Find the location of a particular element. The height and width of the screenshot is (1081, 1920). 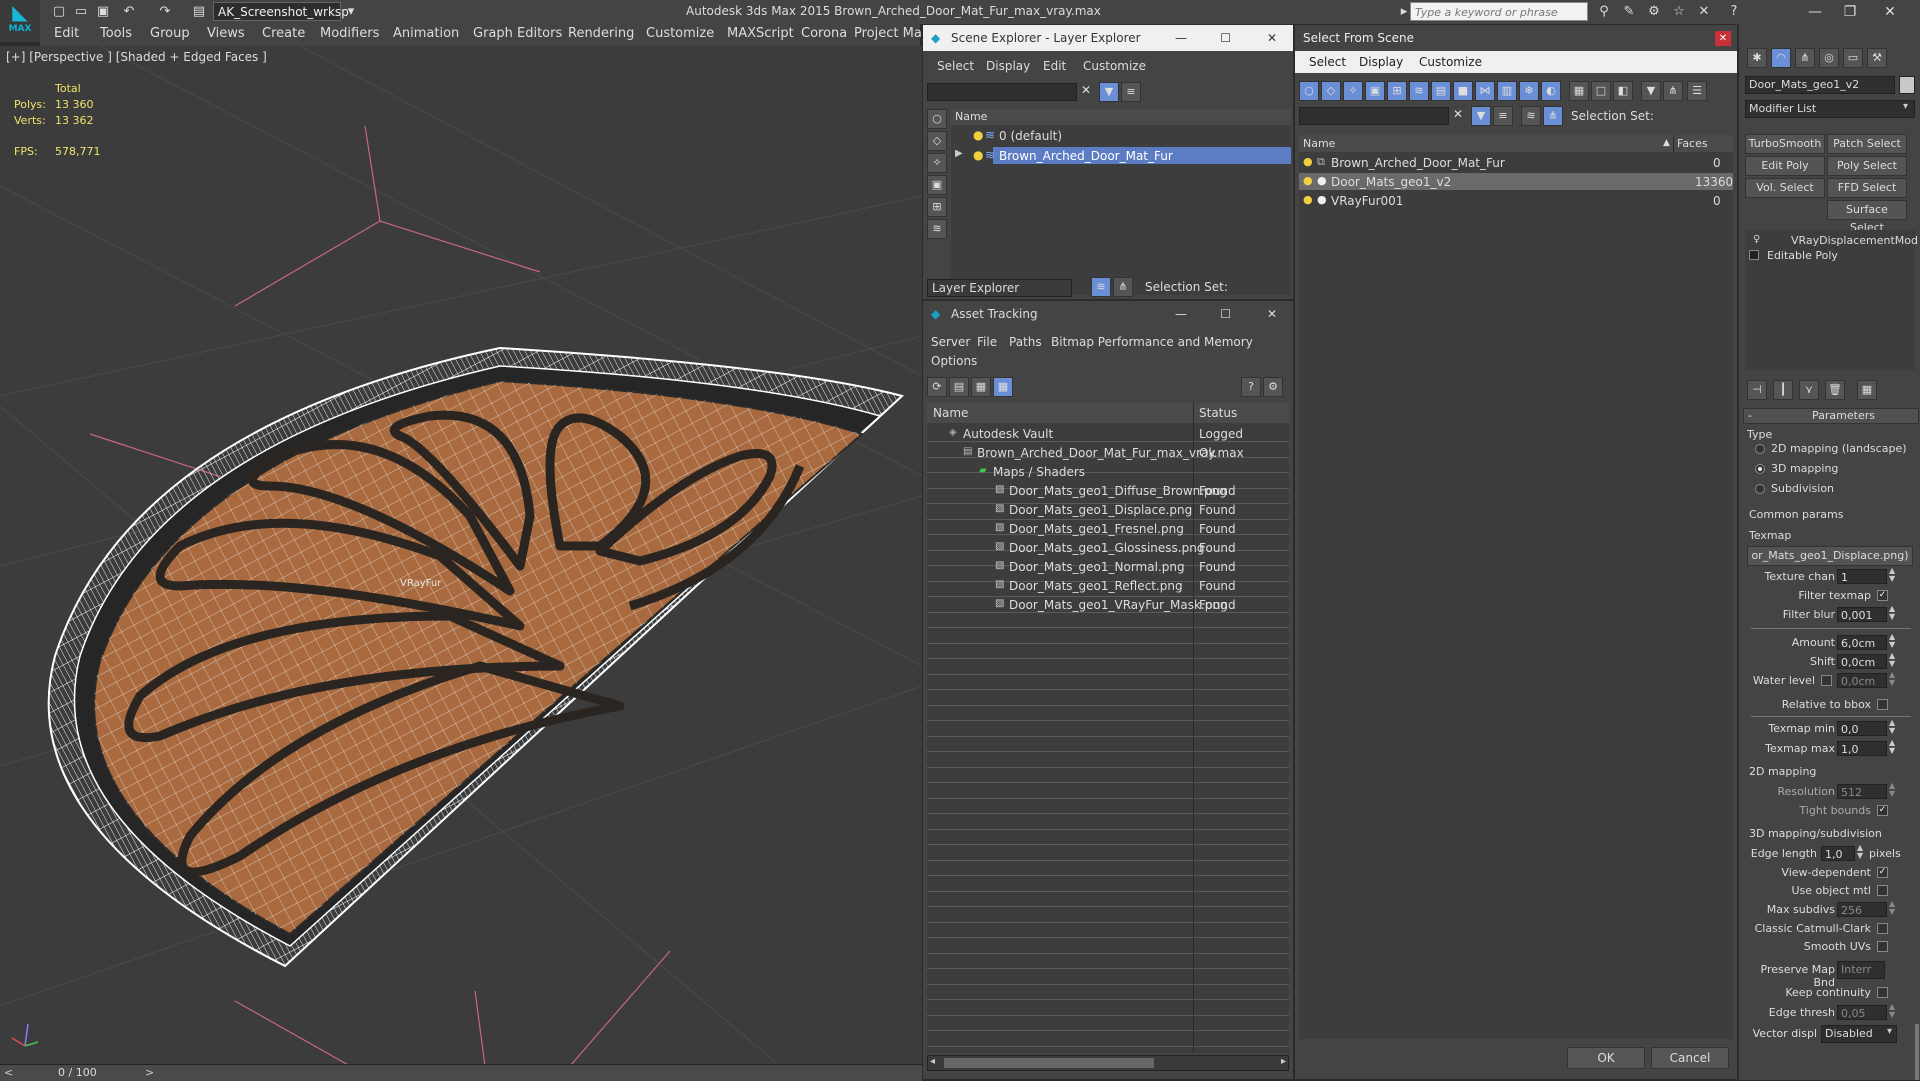

show-end-result-icon: ┃ is located at coordinates (1783, 390).